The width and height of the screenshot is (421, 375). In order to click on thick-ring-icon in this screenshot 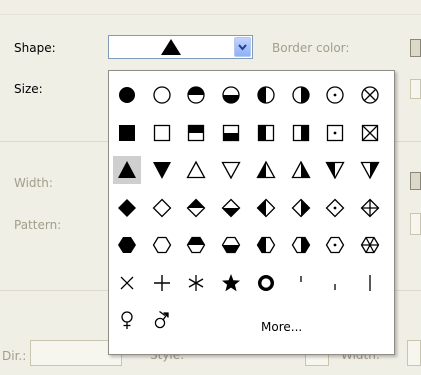, I will do `click(265, 282)`.